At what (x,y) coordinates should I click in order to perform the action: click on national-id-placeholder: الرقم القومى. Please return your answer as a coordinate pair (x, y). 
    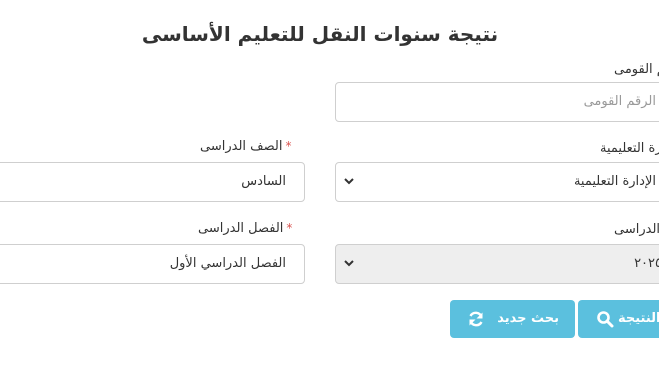
    Looking at the image, I should click on (619, 101).